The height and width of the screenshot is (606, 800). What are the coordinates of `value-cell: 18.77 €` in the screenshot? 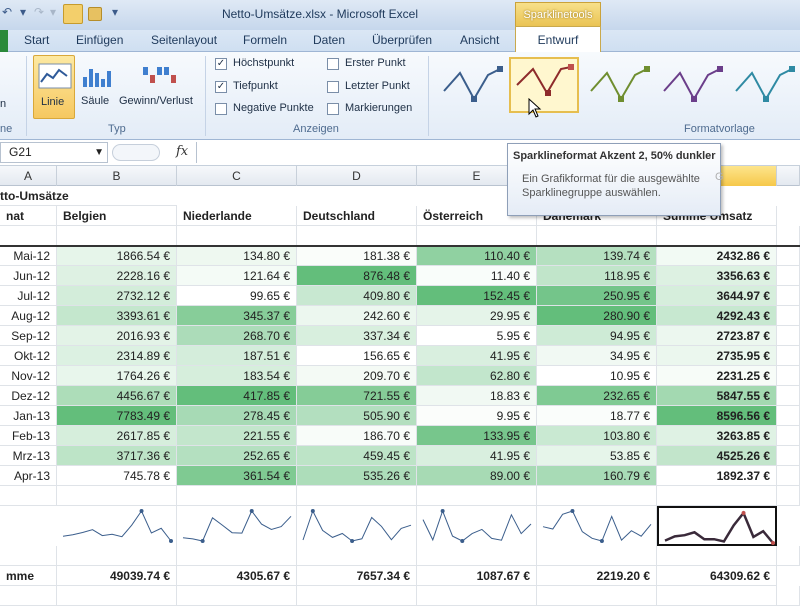 It's located at (597, 416).